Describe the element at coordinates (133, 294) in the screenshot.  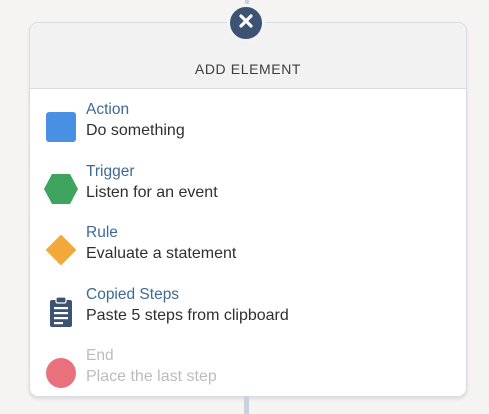
I see `element-item-label: Copied Steps` at that location.